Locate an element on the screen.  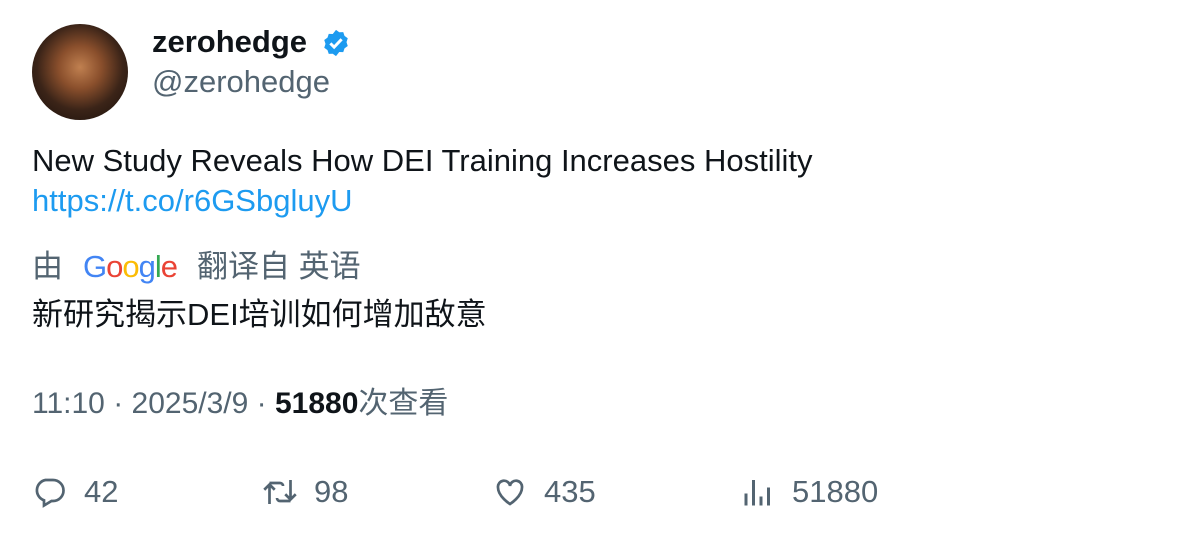
verified-badge-icon is located at coordinates (336, 43).